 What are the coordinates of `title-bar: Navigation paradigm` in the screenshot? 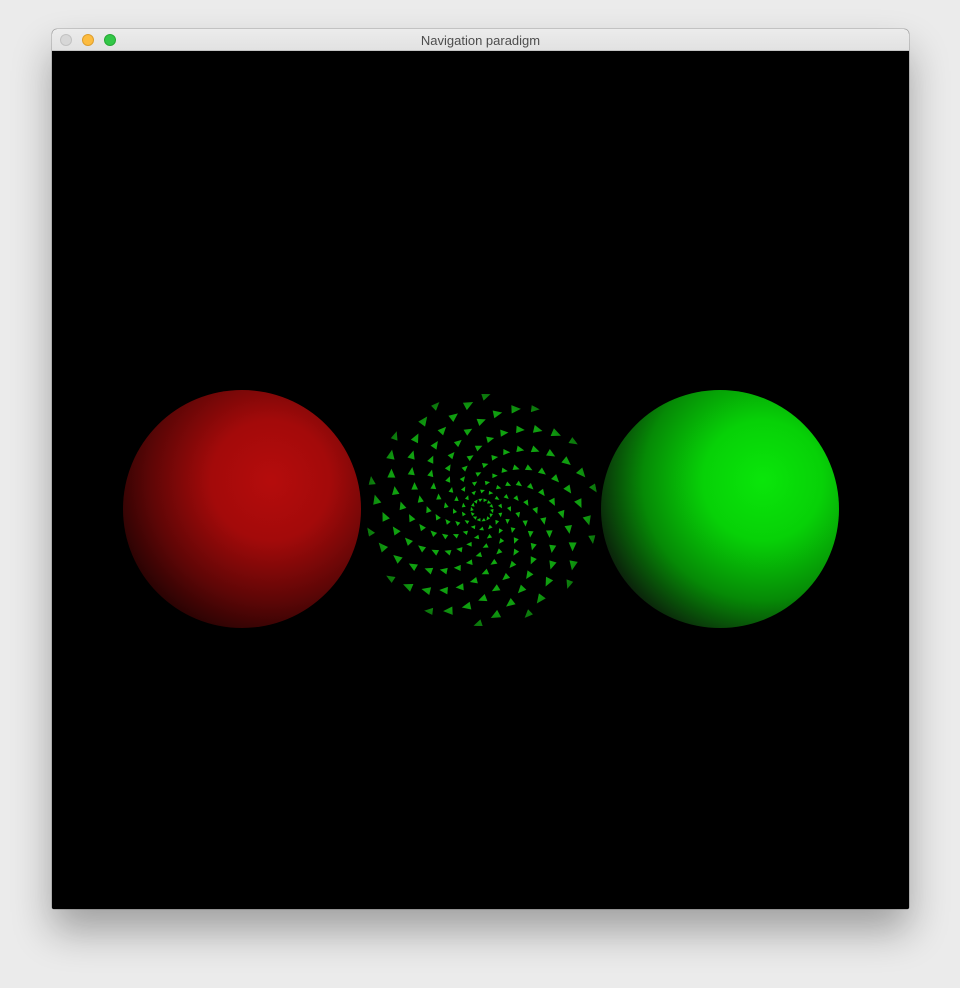 It's located at (480, 40).